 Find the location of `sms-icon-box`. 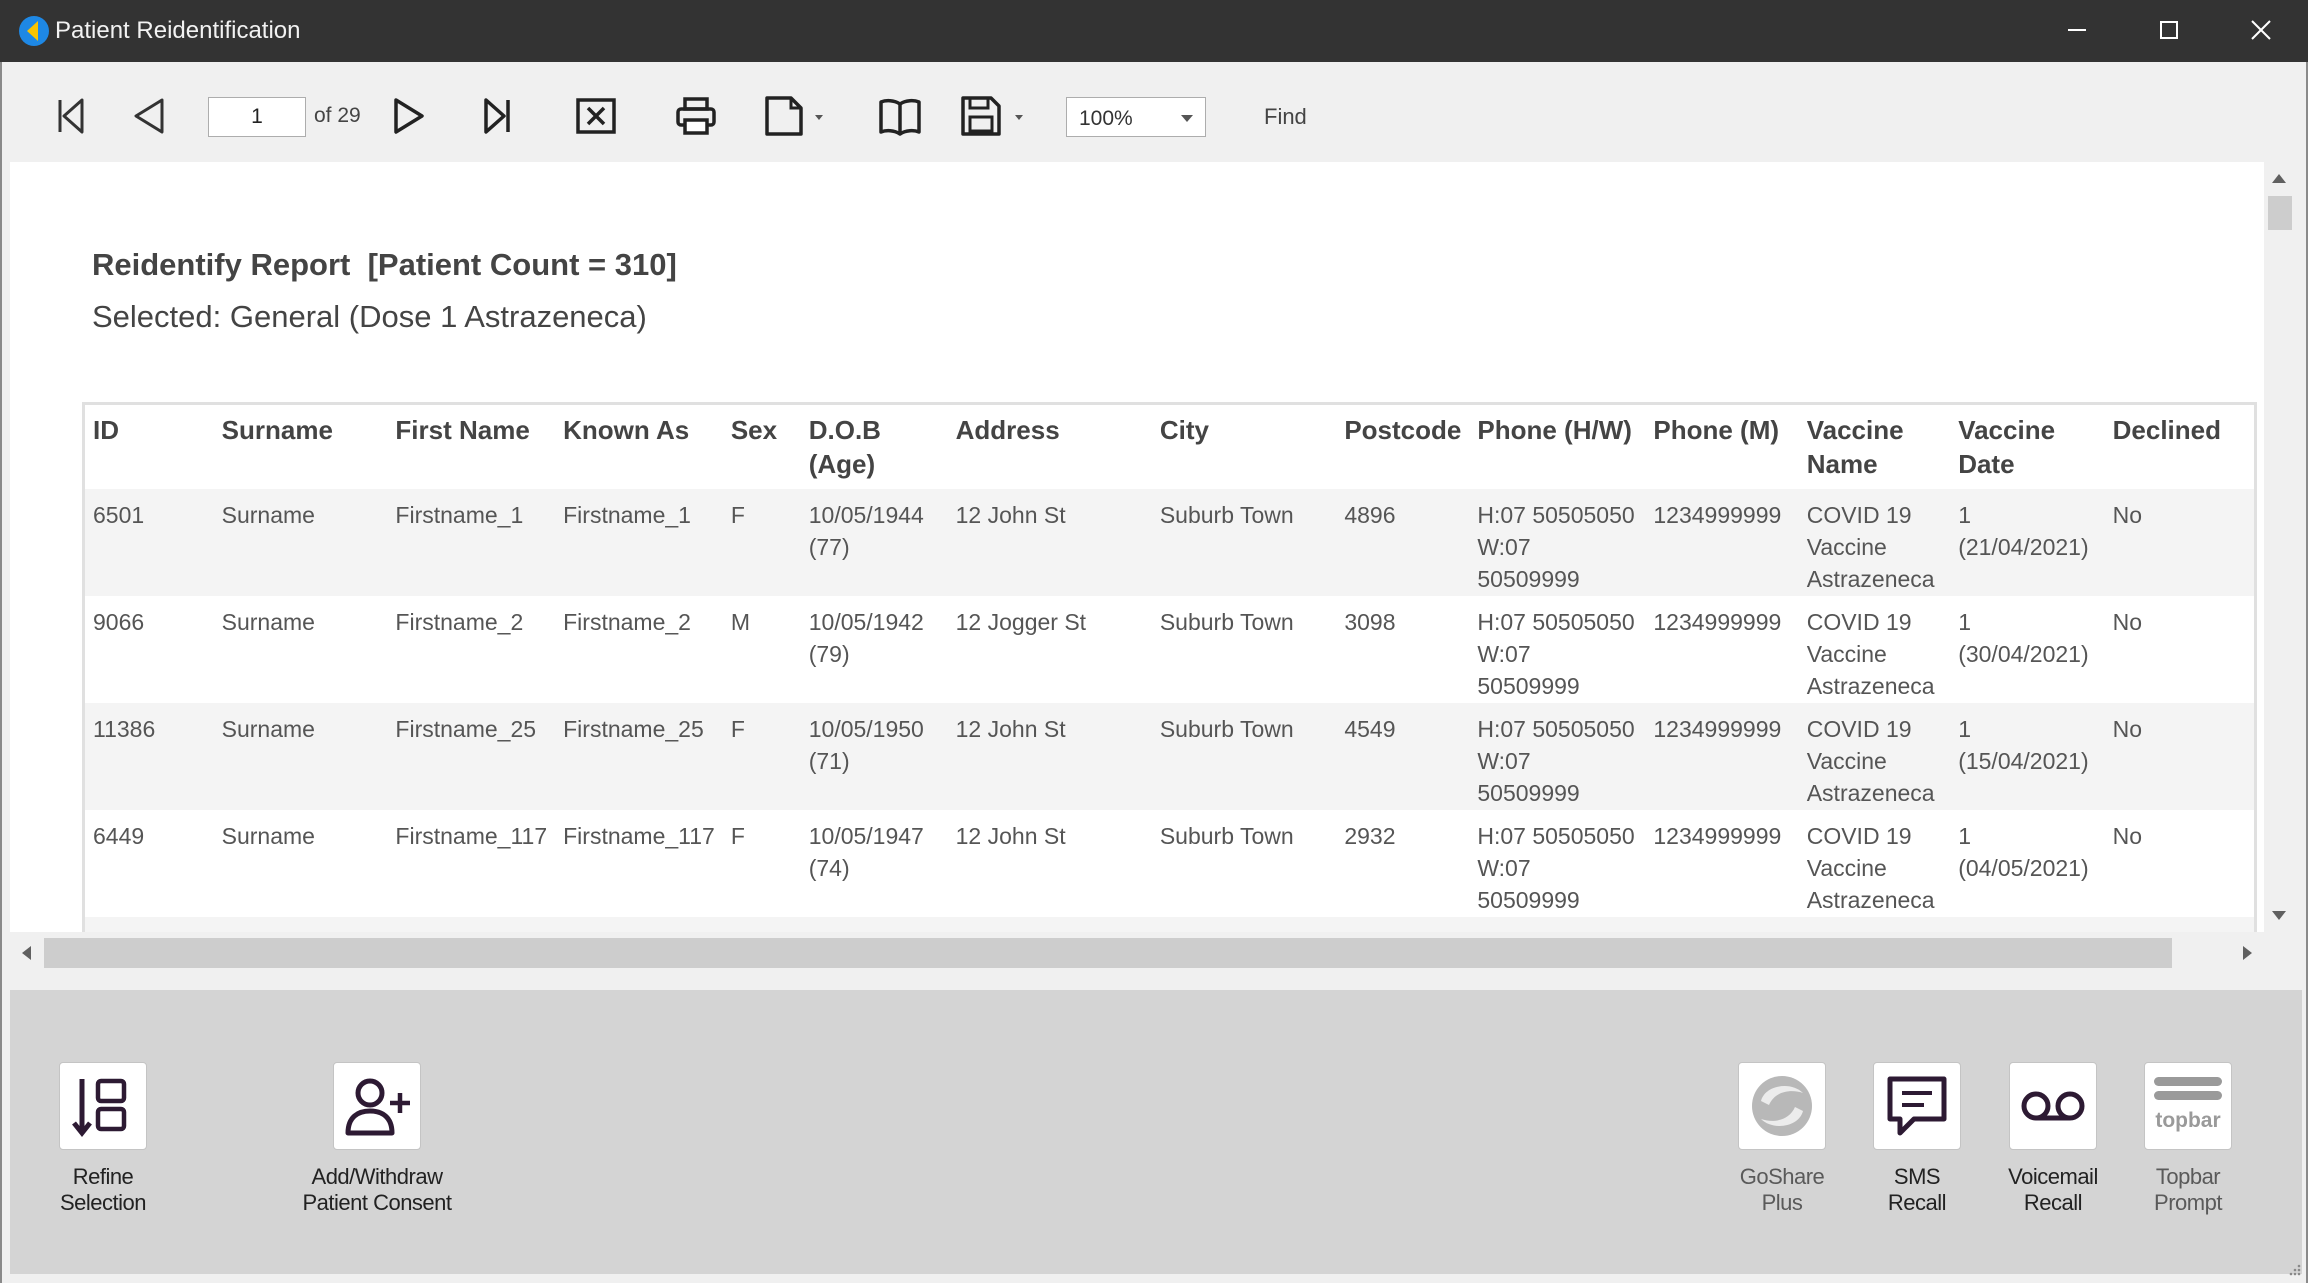

sms-icon-box is located at coordinates (1917, 1106).